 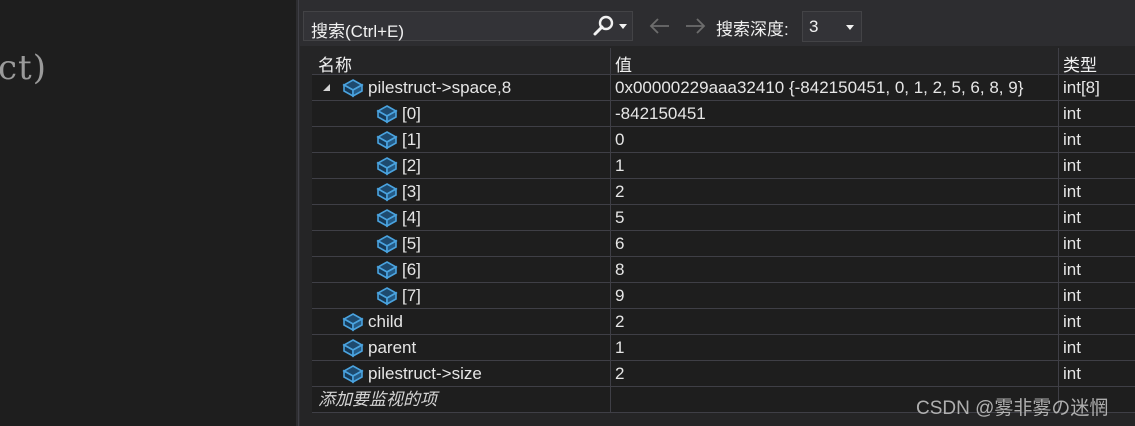 I want to click on variable-name: [1], so click(x=411, y=139).